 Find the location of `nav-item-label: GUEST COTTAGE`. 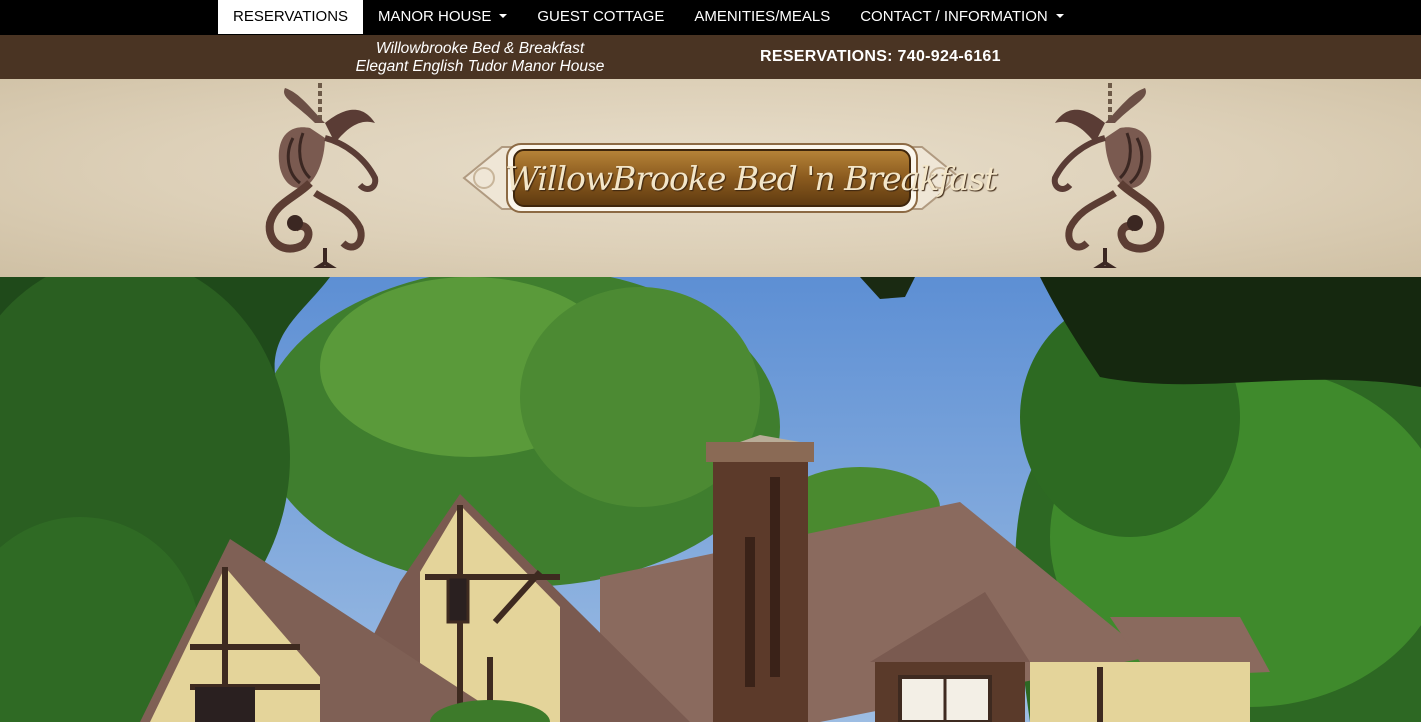

nav-item-label: GUEST COTTAGE is located at coordinates (601, 16).